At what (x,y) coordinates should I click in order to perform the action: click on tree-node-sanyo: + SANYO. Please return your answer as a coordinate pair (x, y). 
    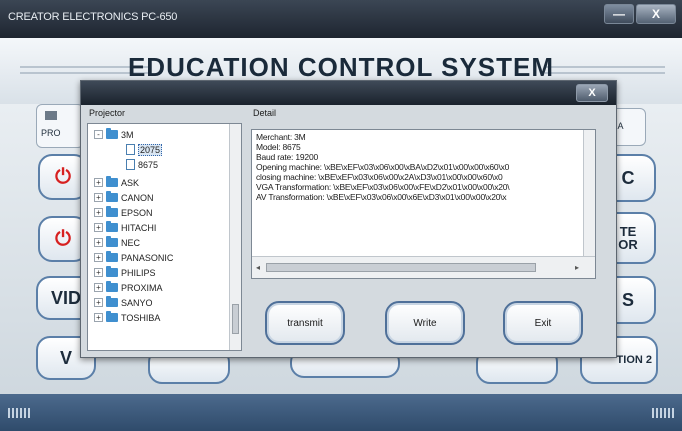
    Looking at the image, I should click on (123, 302).